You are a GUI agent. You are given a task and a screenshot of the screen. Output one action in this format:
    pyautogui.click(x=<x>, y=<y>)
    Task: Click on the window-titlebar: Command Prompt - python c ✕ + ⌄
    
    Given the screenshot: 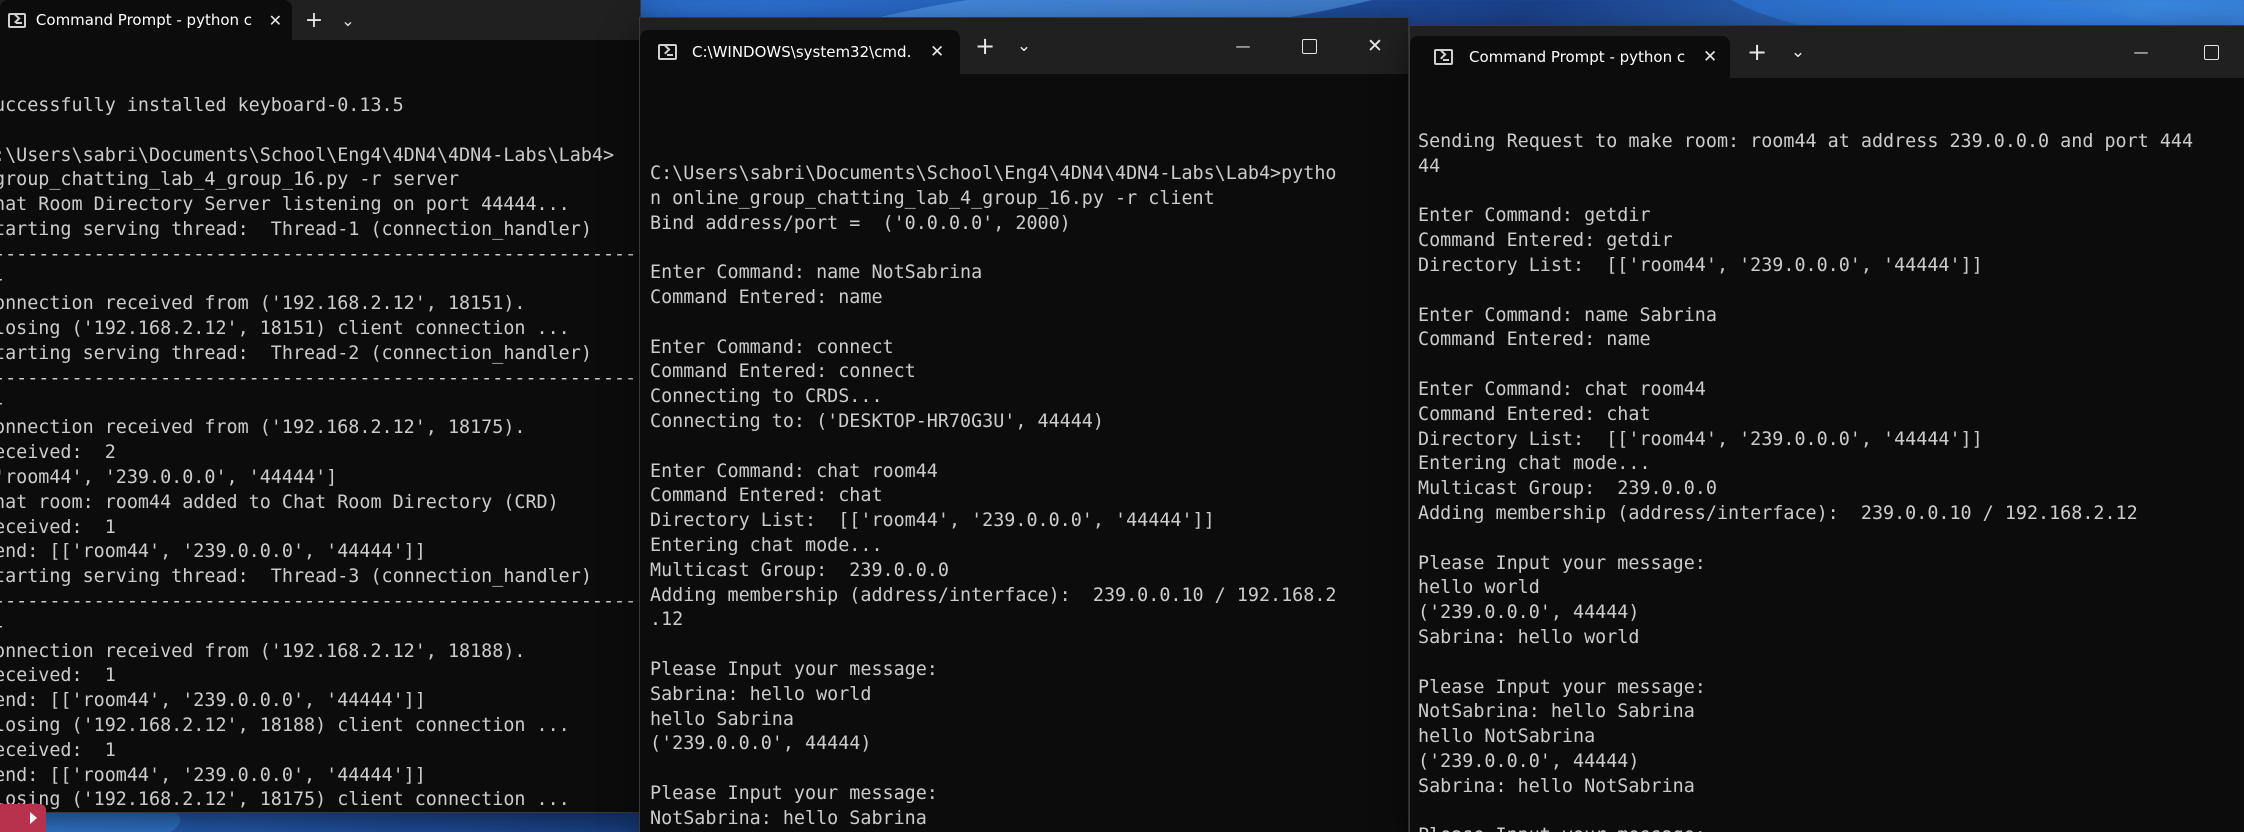 What is the action you would take?
    pyautogui.click(x=320, y=20)
    